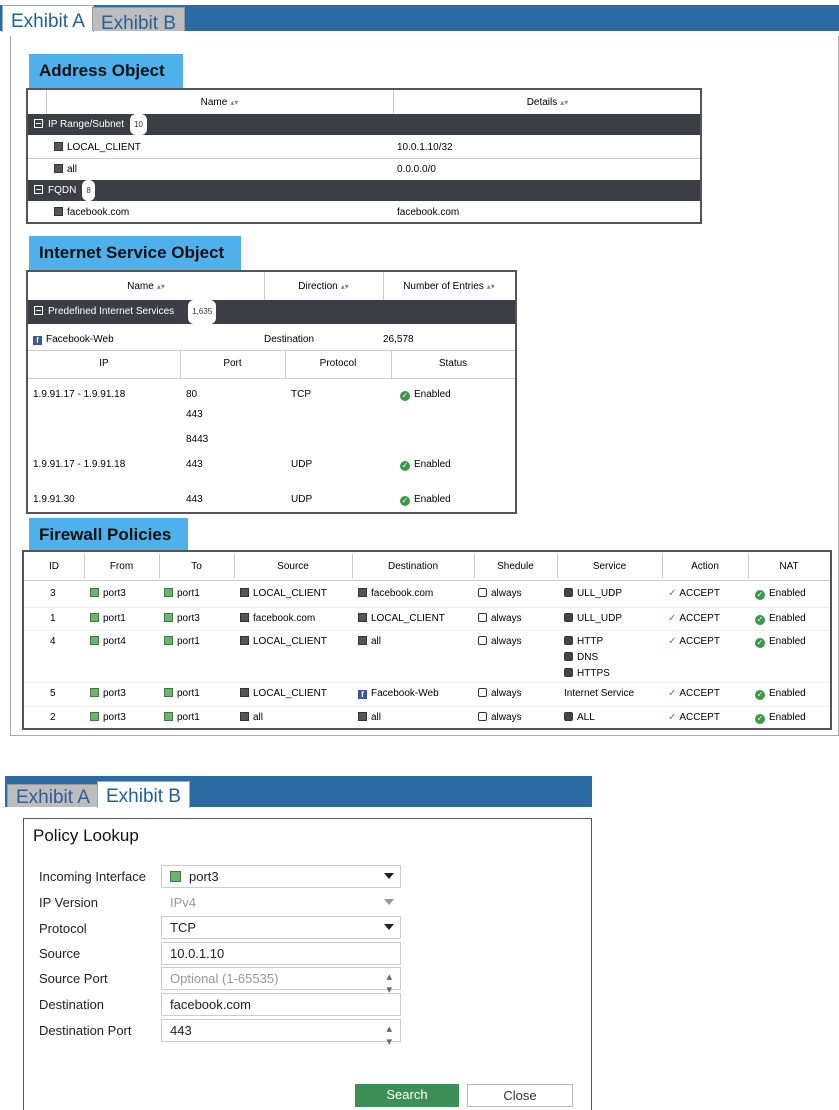  I want to click on policy-source: facebook.com, so click(277, 618).